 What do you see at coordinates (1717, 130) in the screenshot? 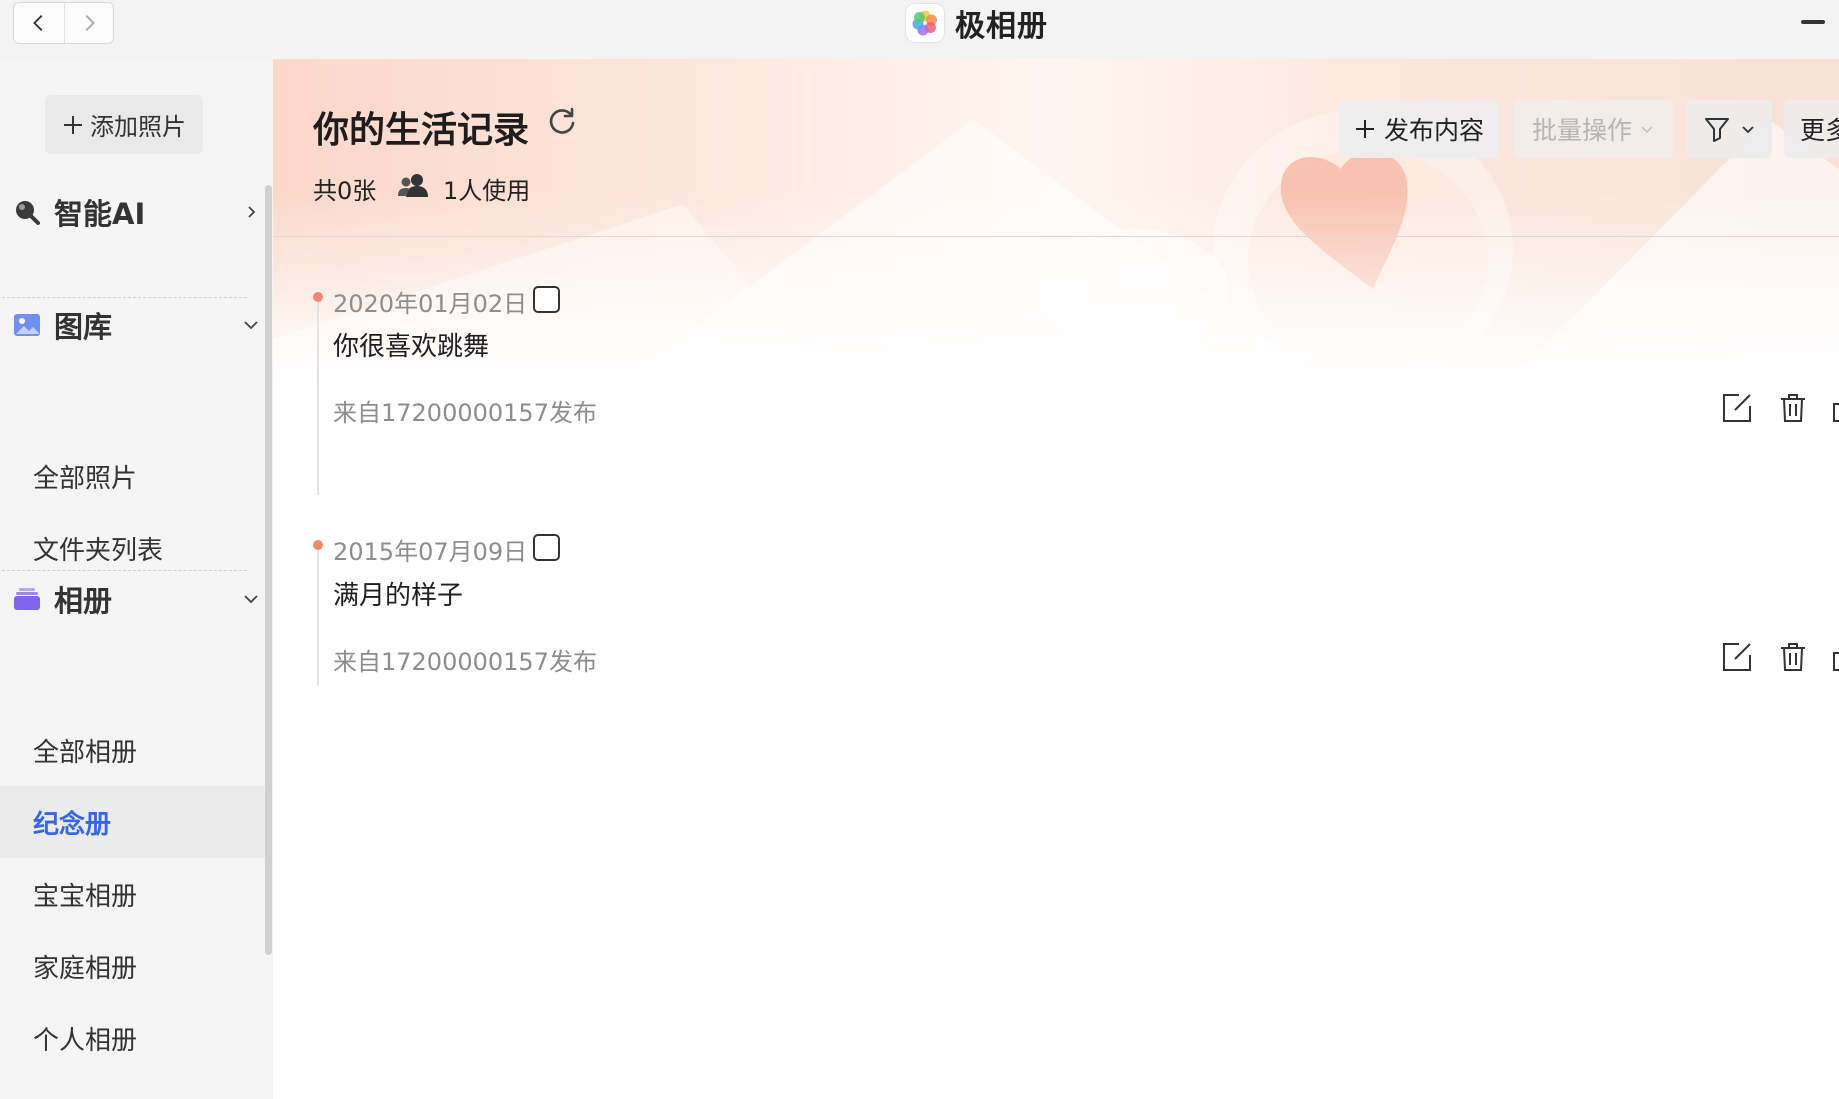
I see `filter-icon` at bounding box center [1717, 130].